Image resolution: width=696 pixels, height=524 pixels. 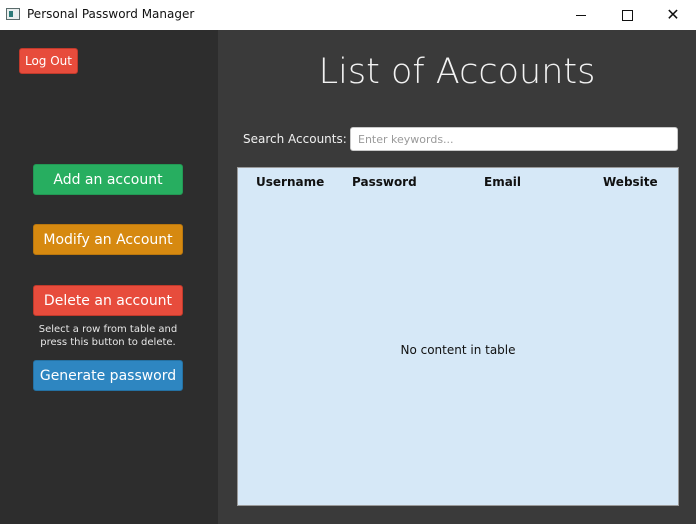 What do you see at coordinates (502, 182) in the screenshot?
I see `column-header-email: Email` at bounding box center [502, 182].